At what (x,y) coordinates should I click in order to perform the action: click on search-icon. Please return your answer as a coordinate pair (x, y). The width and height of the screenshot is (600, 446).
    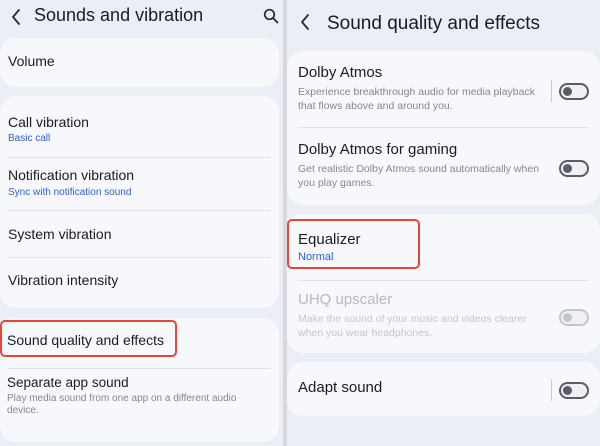
    Looking at the image, I should click on (271, 16).